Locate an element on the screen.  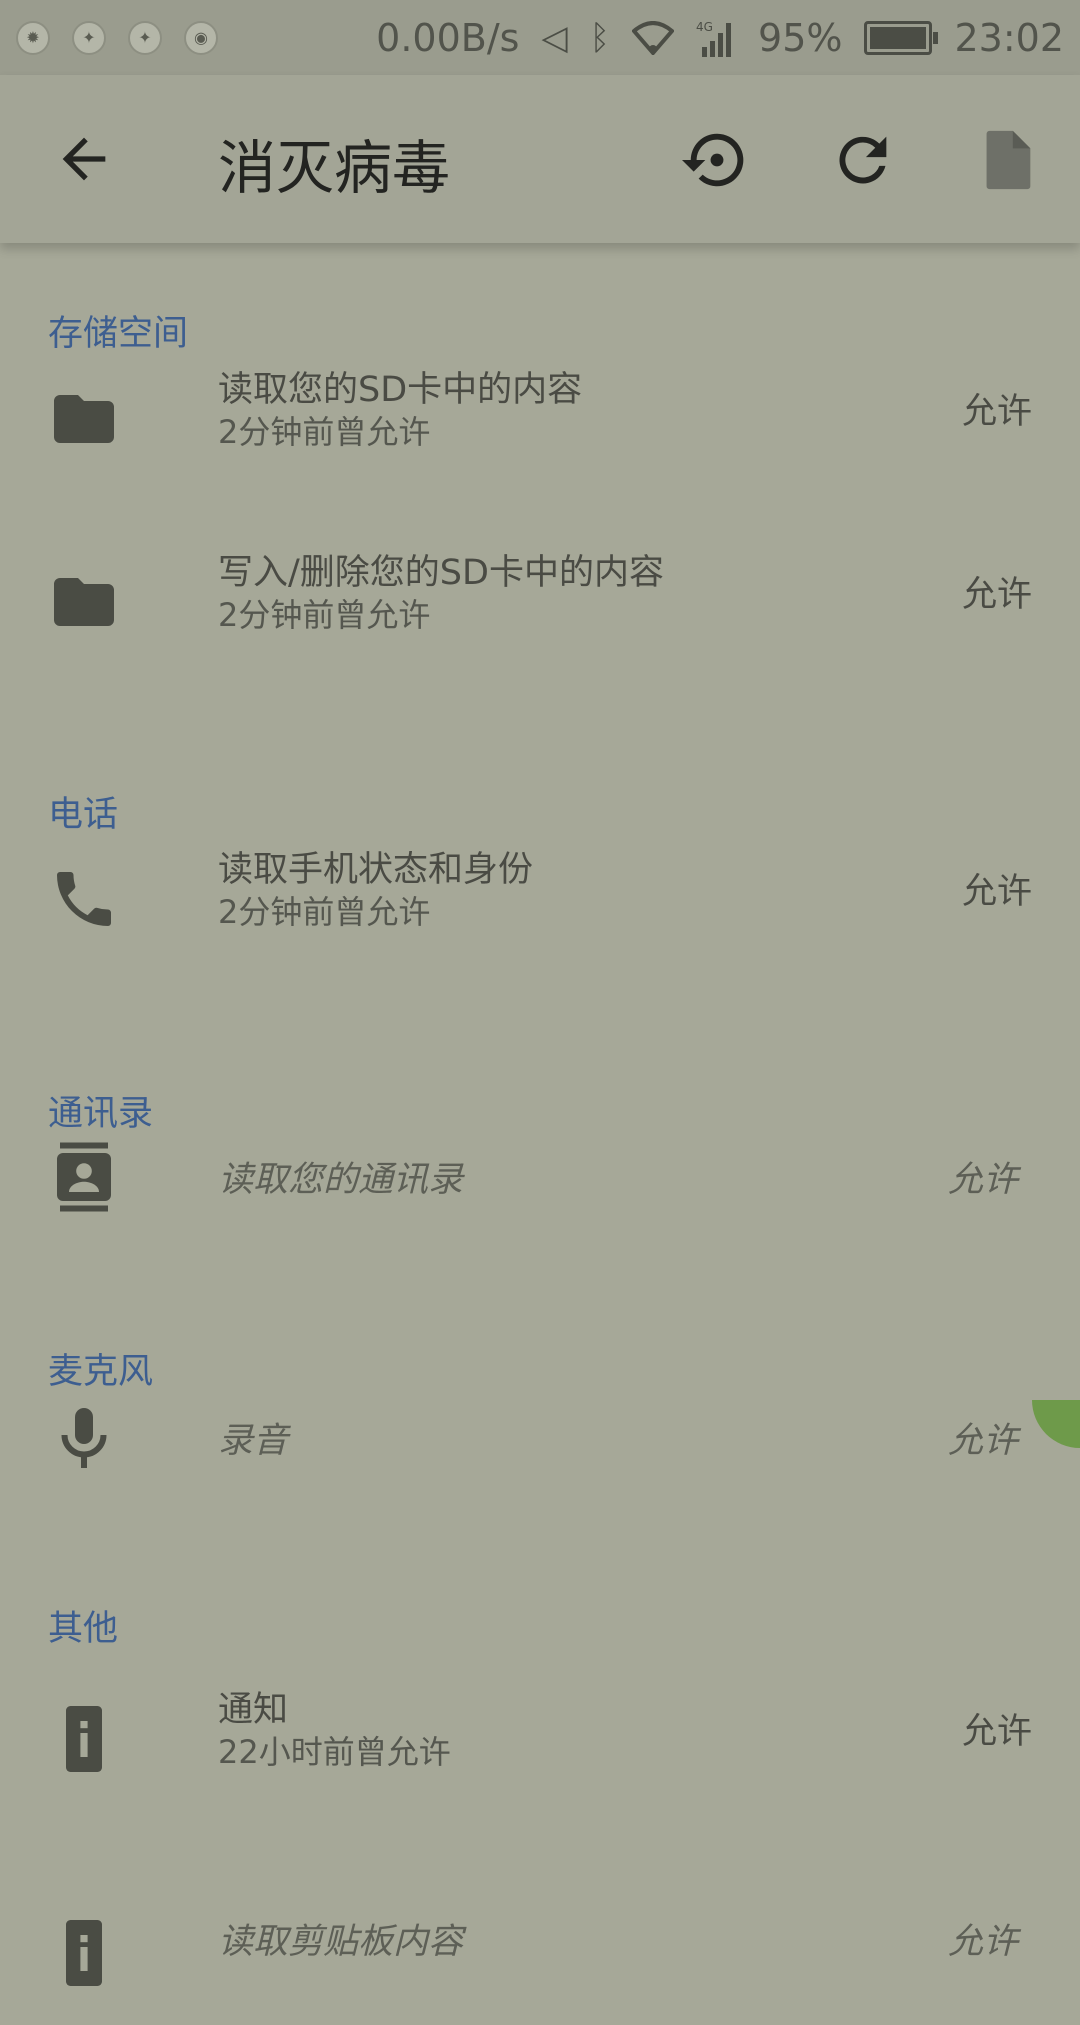
settings-icon: ✹ is located at coordinates (33, 37).